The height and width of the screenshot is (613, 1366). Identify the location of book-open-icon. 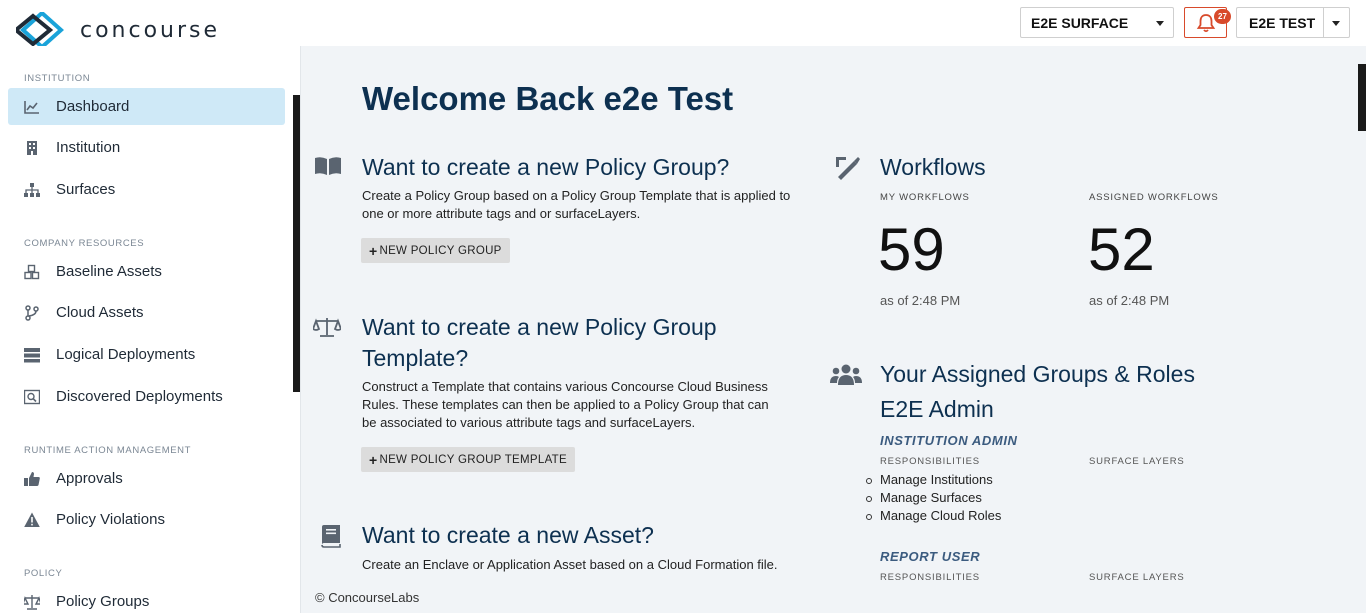
(328, 166).